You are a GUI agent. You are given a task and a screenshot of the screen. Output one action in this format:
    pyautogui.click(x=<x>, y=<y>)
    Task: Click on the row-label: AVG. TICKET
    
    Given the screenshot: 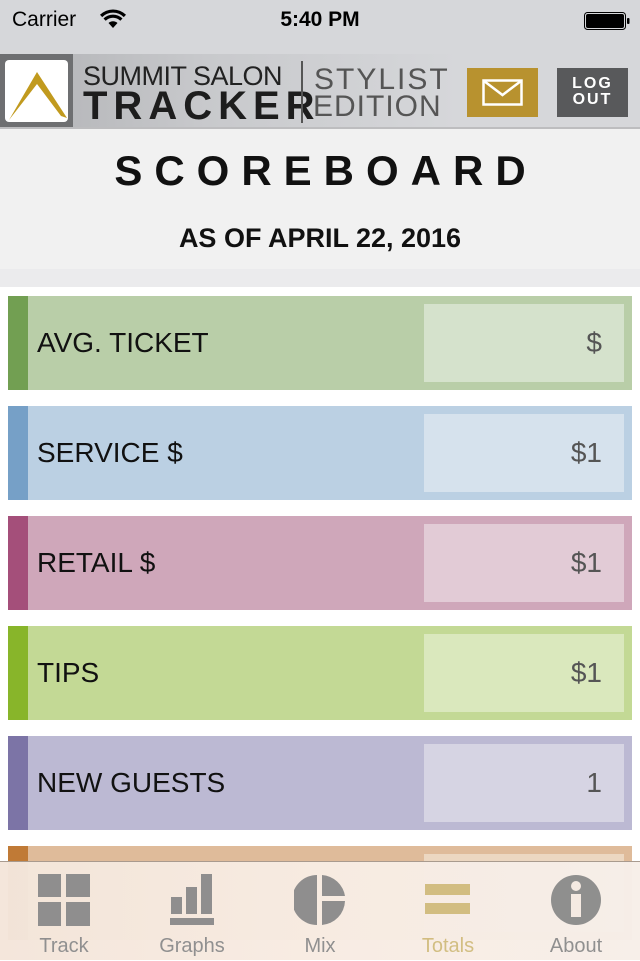 What is the action you would take?
    pyautogui.click(x=123, y=342)
    